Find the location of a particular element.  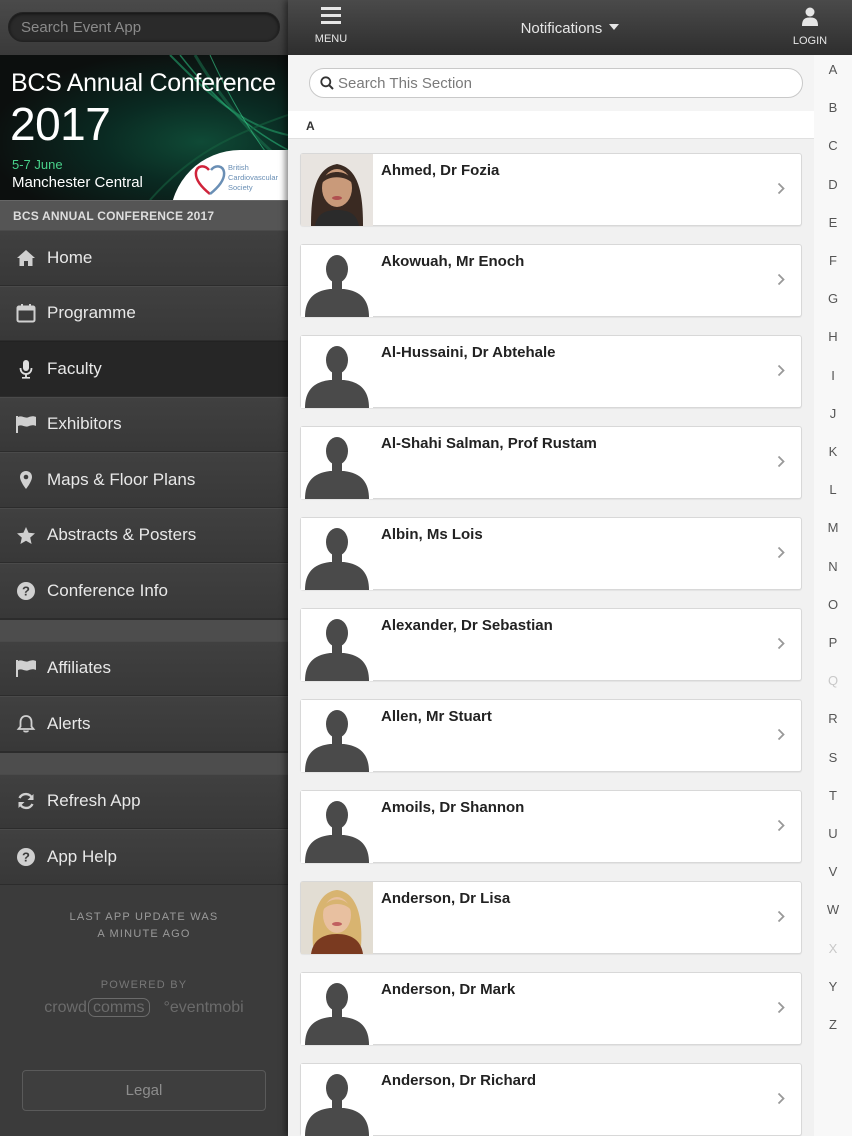

last-update-text: LAST APP UPDATE WAS A MINUTE AGO is located at coordinates (144, 926).